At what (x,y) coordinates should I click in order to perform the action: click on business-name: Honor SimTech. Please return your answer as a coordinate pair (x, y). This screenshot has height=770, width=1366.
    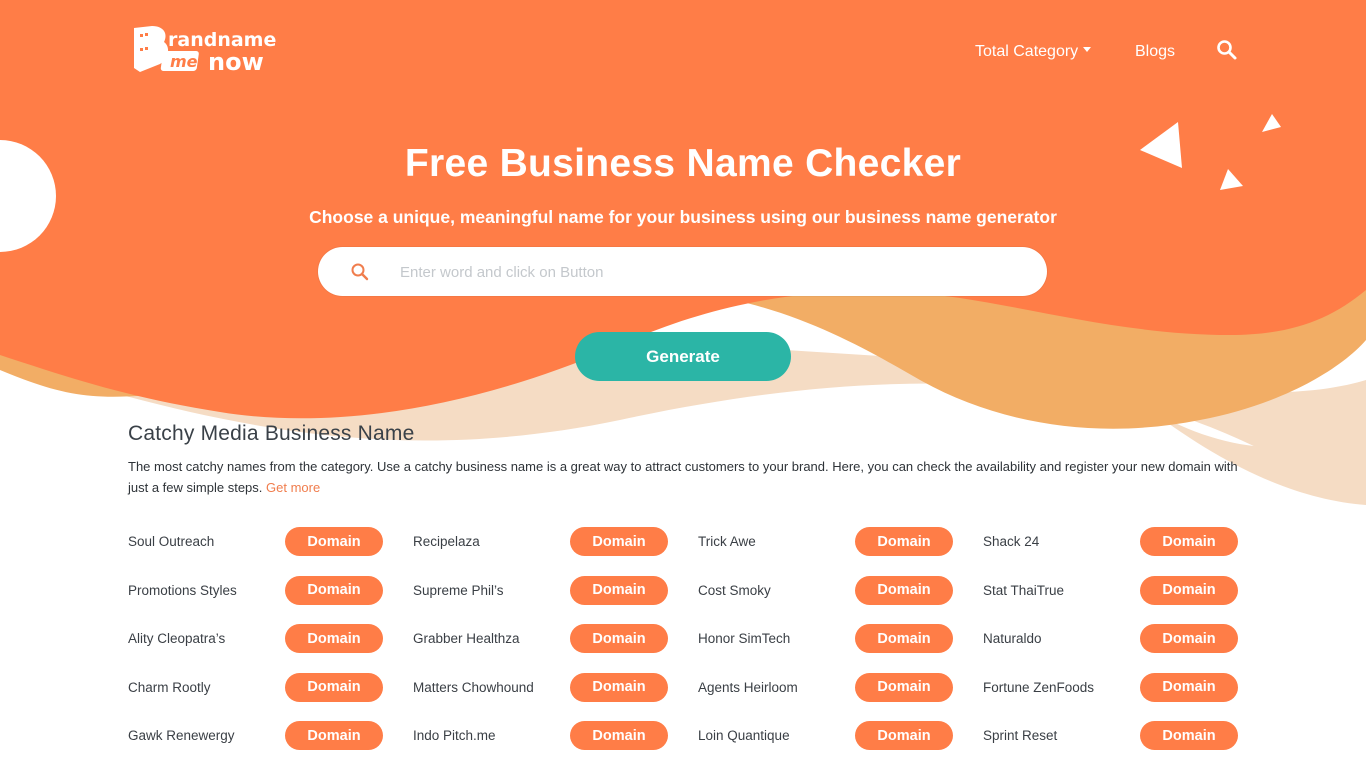
    Looking at the image, I should click on (744, 638).